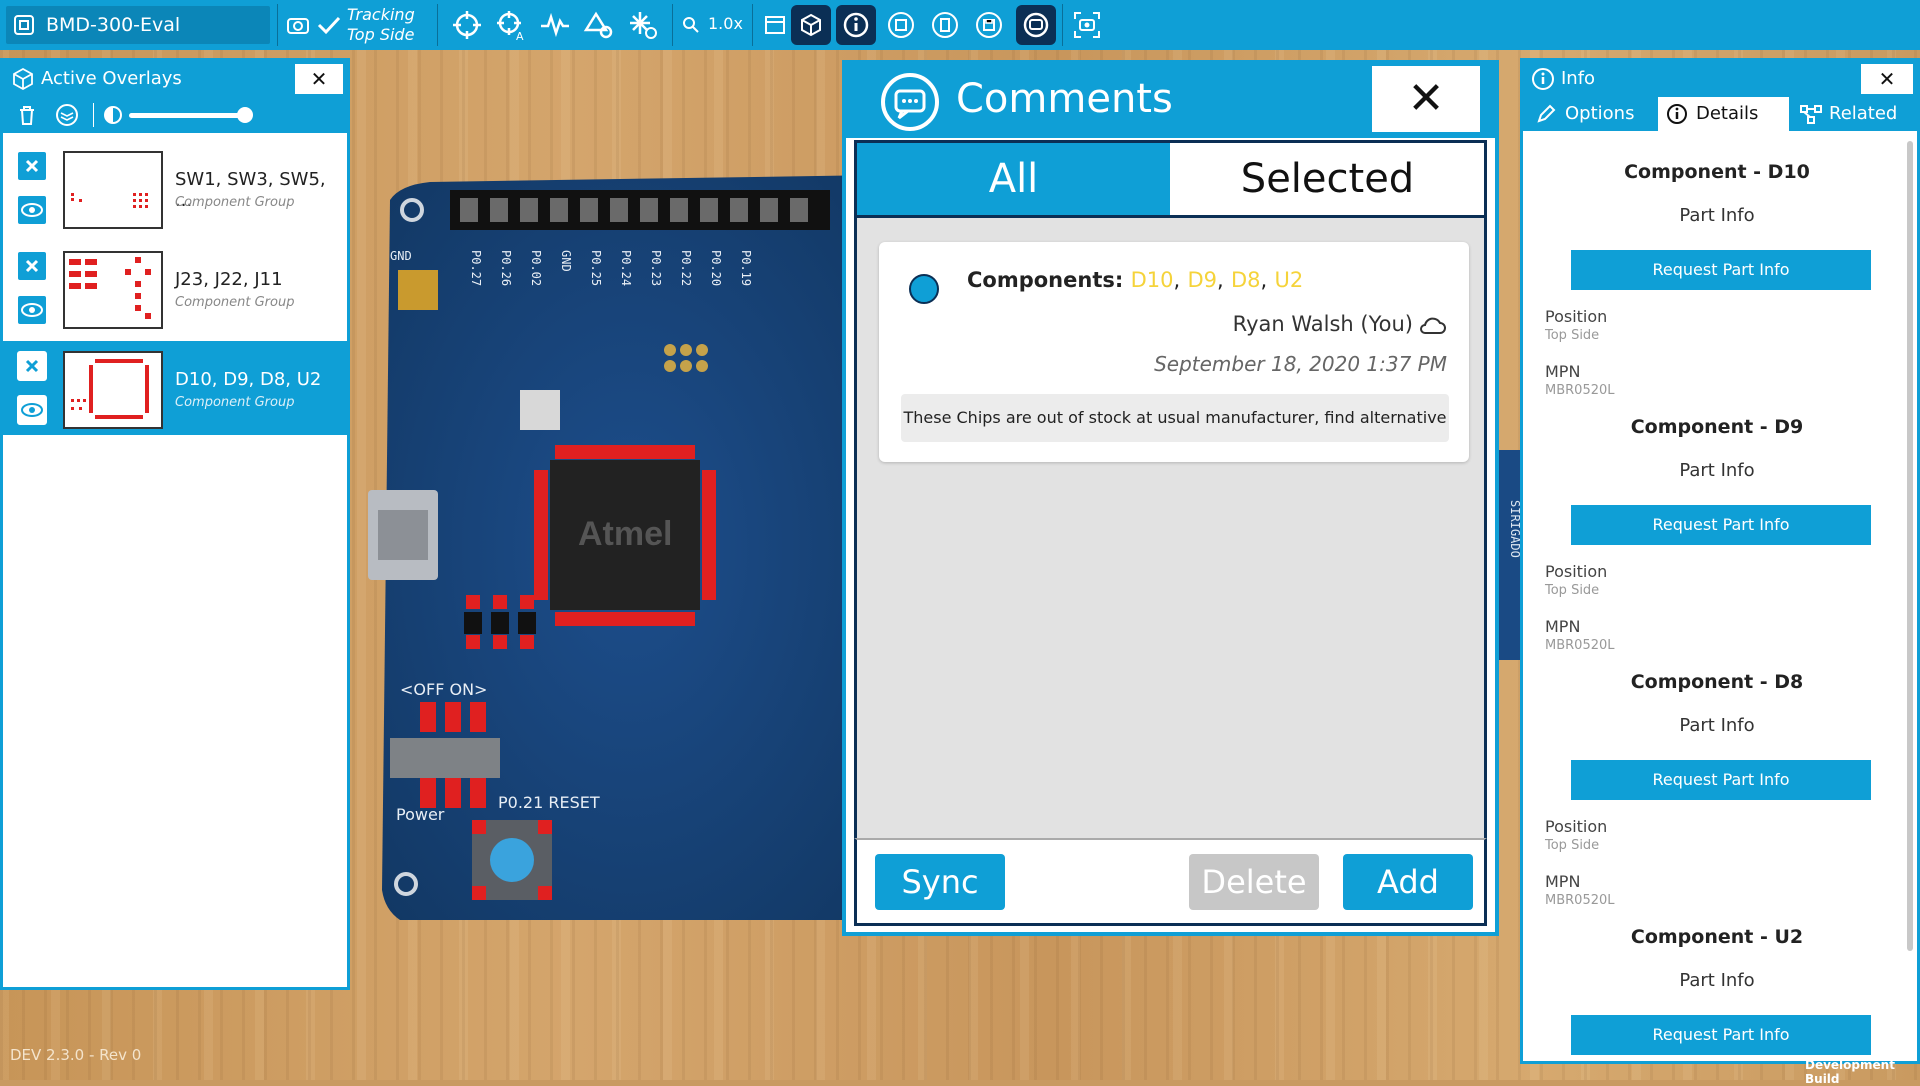 The height and width of the screenshot is (1086, 1920). What do you see at coordinates (1717, 427) in the screenshot?
I see `component-title: Component - D9` at bounding box center [1717, 427].